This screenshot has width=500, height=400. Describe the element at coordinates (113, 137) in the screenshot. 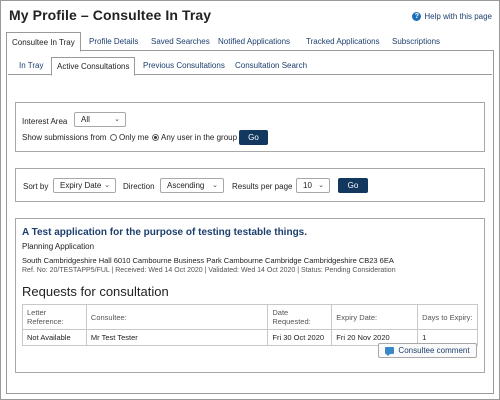

I see `radio-icon` at that location.